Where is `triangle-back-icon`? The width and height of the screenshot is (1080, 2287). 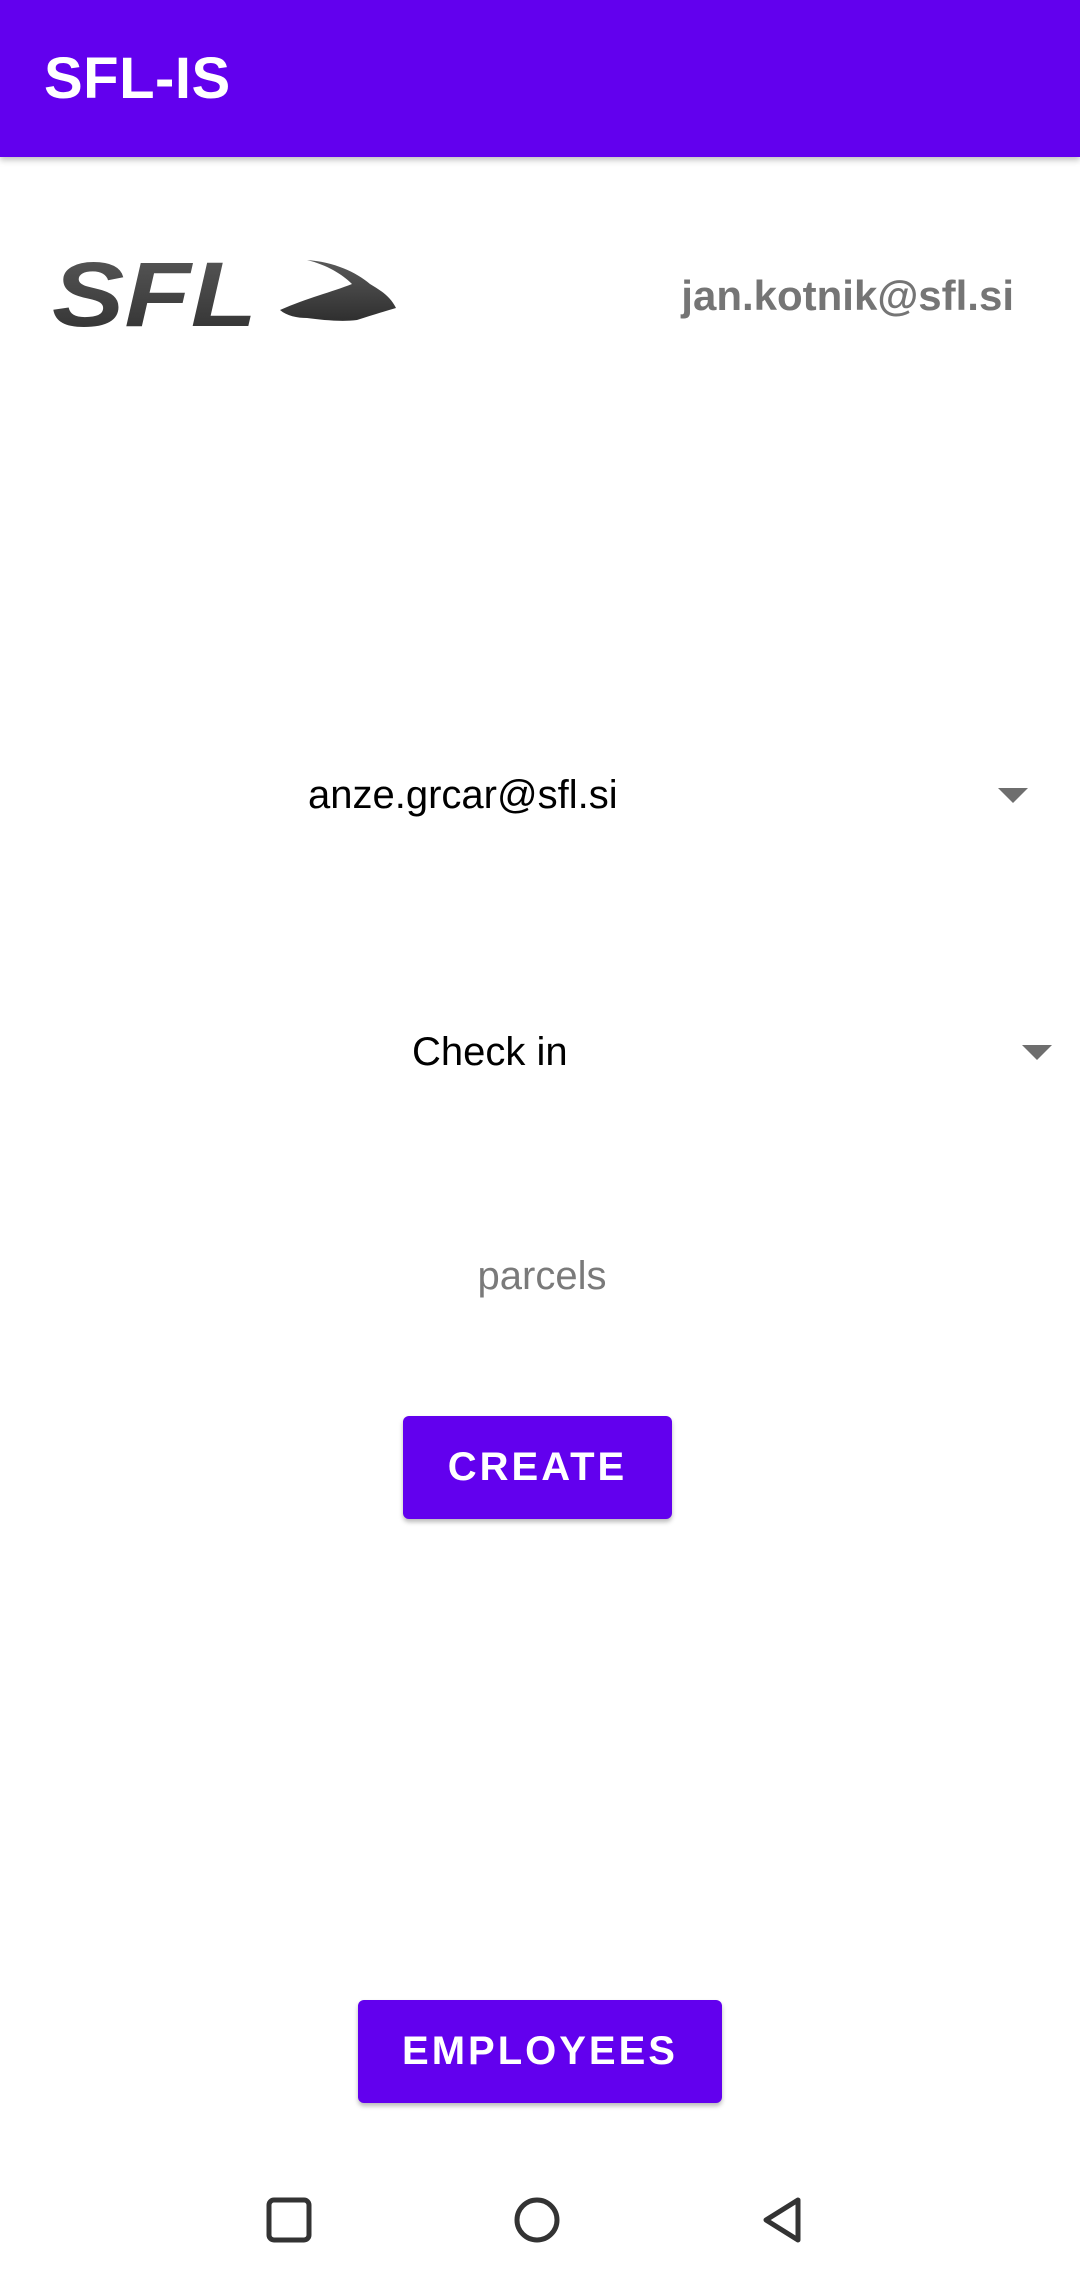
triangle-back-icon is located at coordinates (784, 2220).